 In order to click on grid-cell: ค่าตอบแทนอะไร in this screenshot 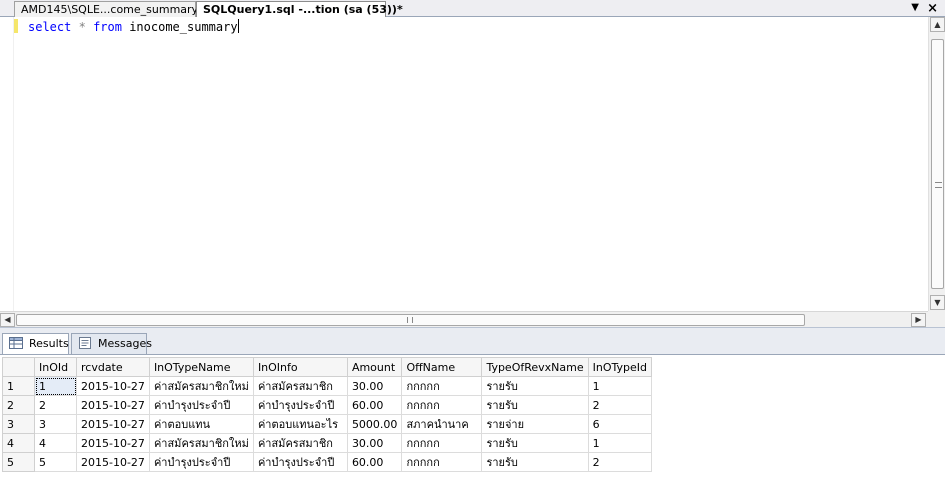, I will do `click(300, 424)`.